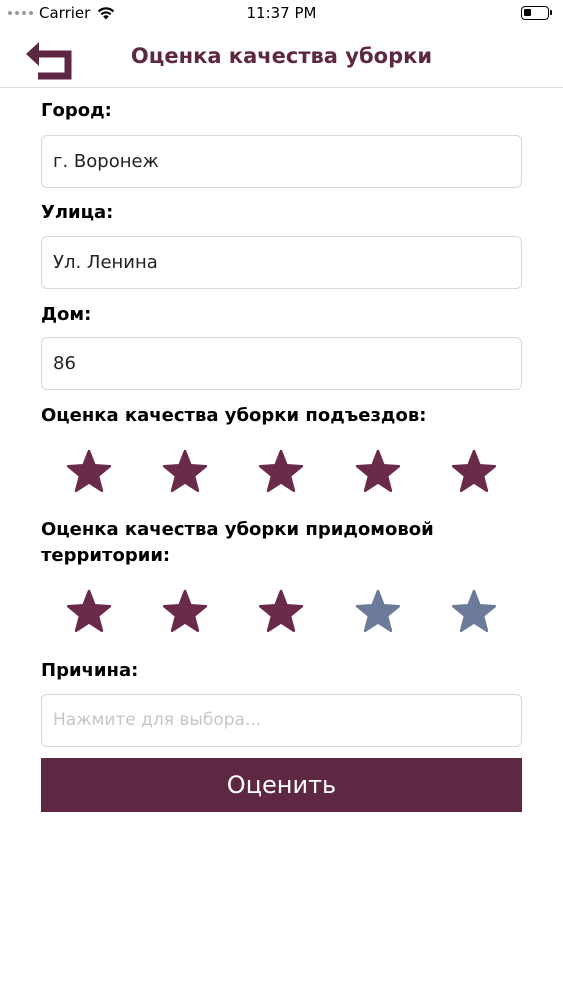 Image resolution: width=563 pixels, height=1000 pixels. What do you see at coordinates (281, 161) in the screenshot?
I see `city-field: г. Воронеж` at bounding box center [281, 161].